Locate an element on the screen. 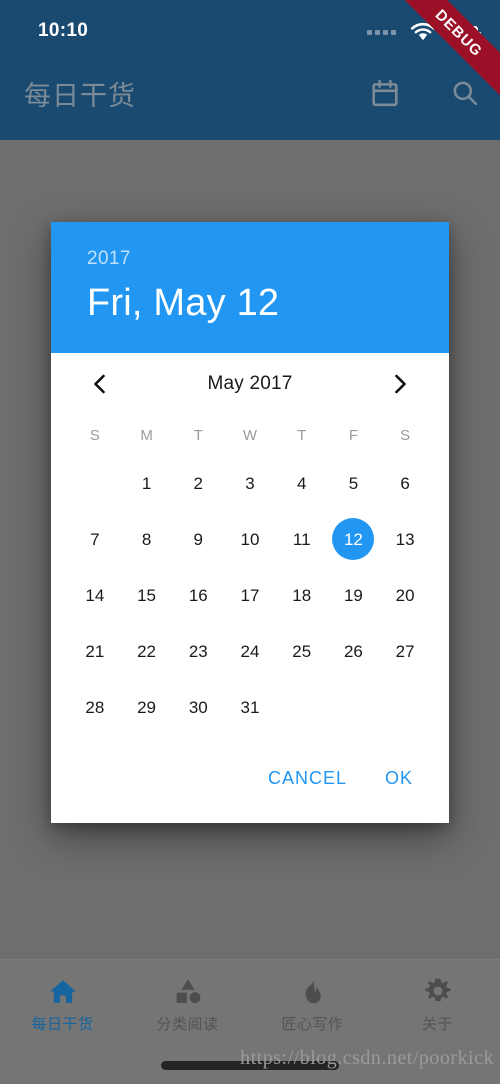 This screenshot has width=500, height=1084. calendar-day: 25 is located at coordinates (302, 651).